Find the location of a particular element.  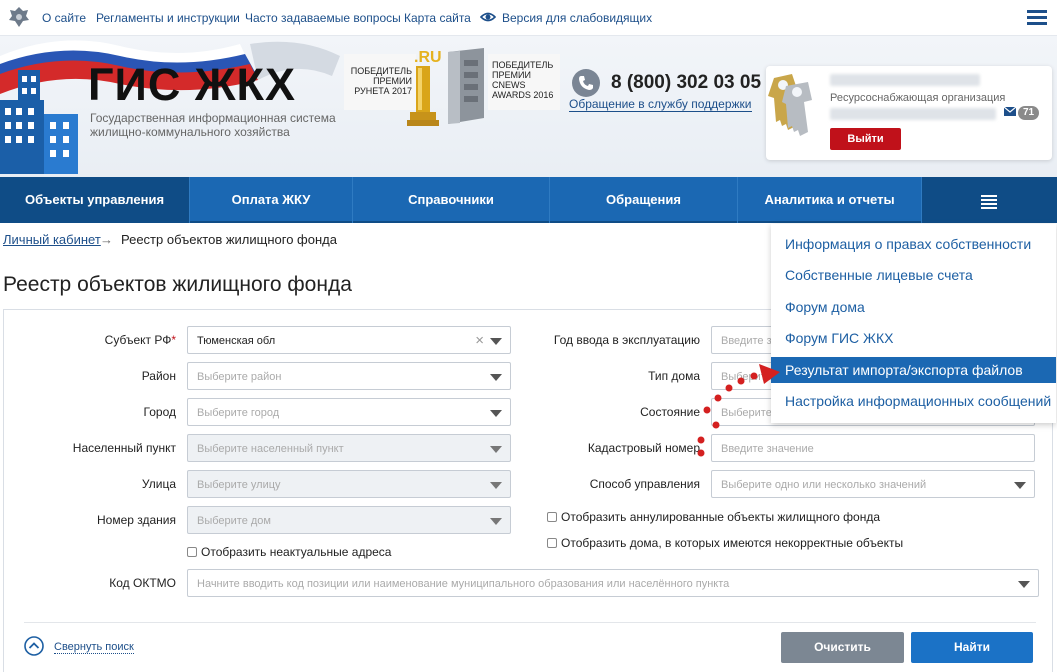

breadcrumb-home: Личный кабинет is located at coordinates (52, 239).